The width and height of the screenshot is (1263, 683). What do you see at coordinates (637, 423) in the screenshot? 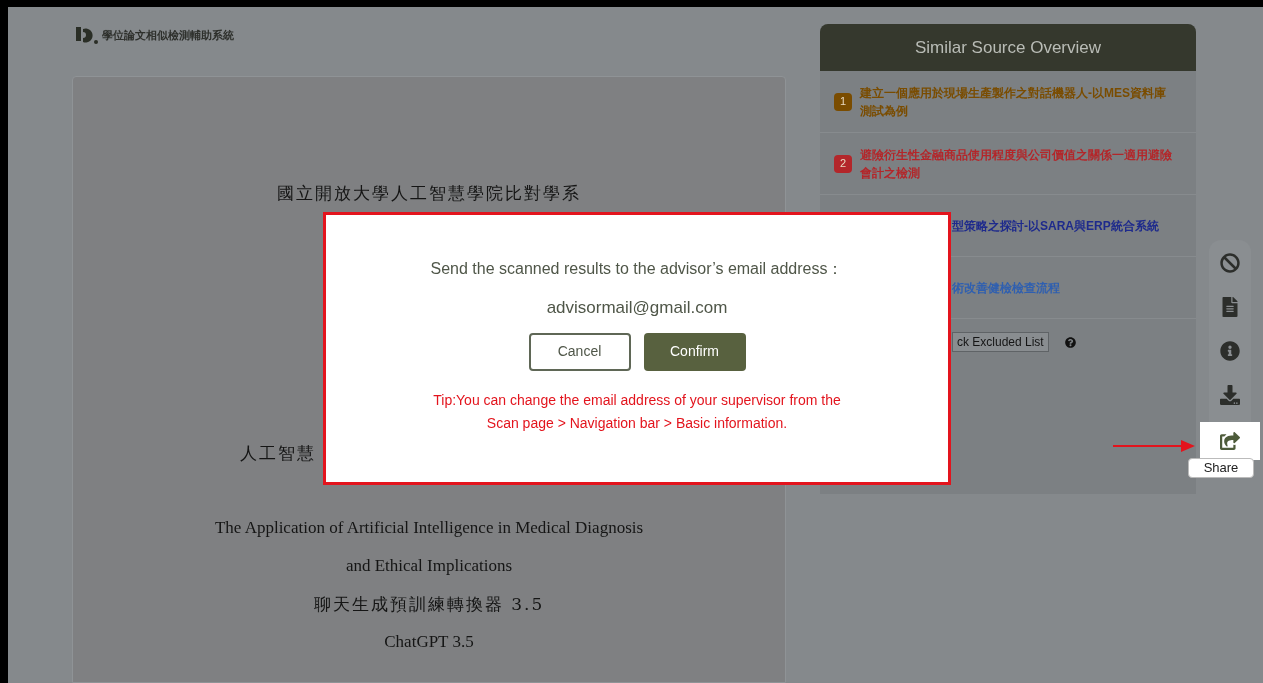
I see `tip-text: Scan page > Navigation bar > Basic information.` at bounding box center [637, 423].